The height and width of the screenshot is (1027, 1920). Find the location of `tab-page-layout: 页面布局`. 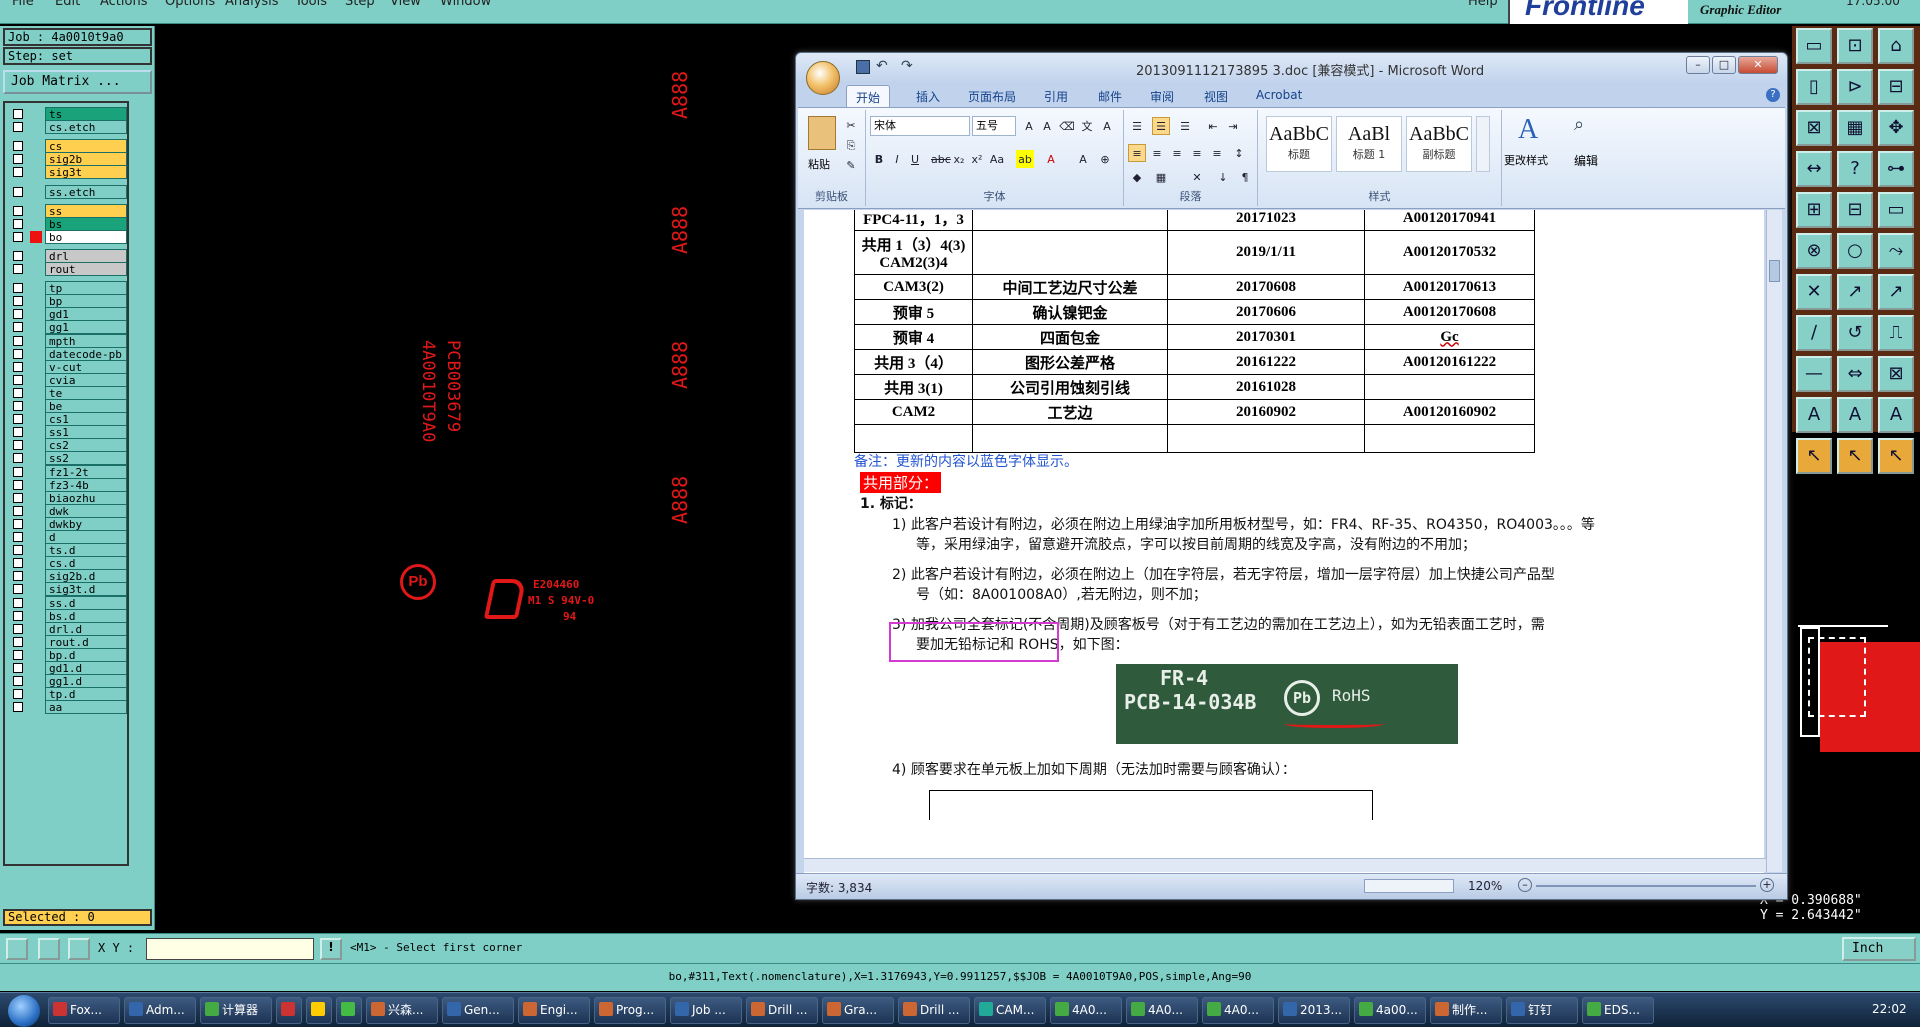

tab-page-layout: 页面布局 is located at coordinates (992, 96).